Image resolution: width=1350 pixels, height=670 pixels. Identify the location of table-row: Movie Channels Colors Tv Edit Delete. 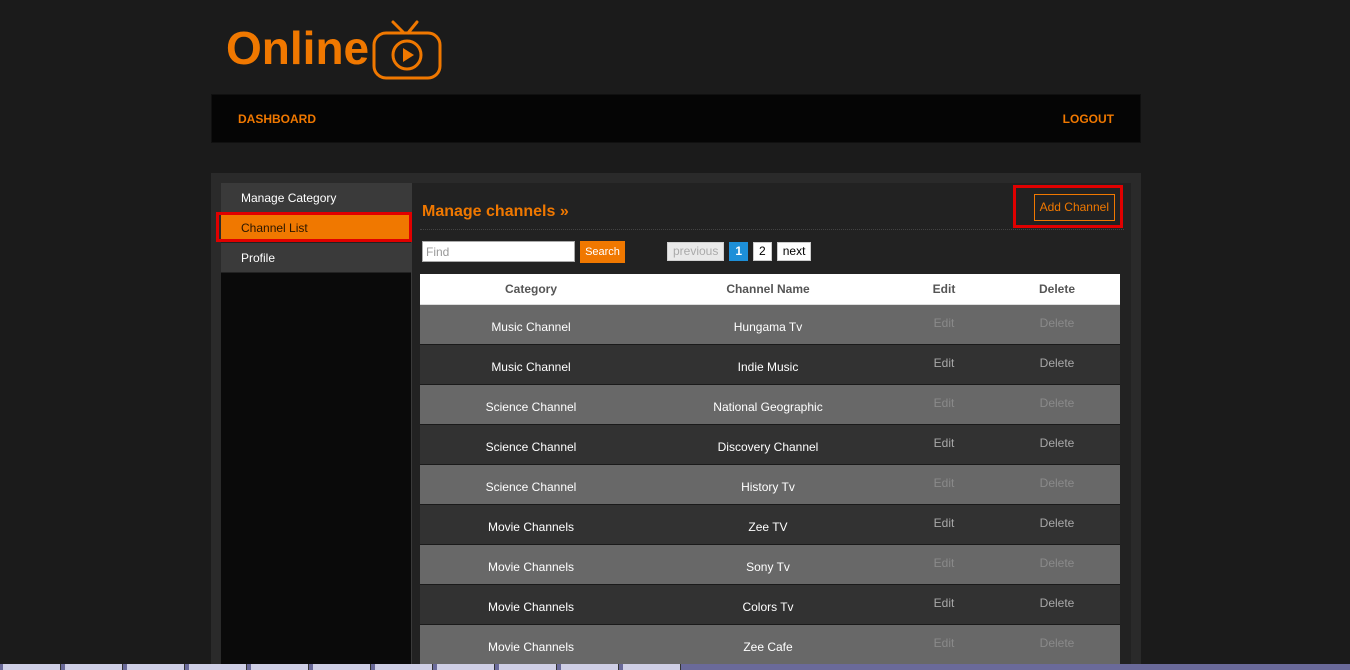
(770, 603).